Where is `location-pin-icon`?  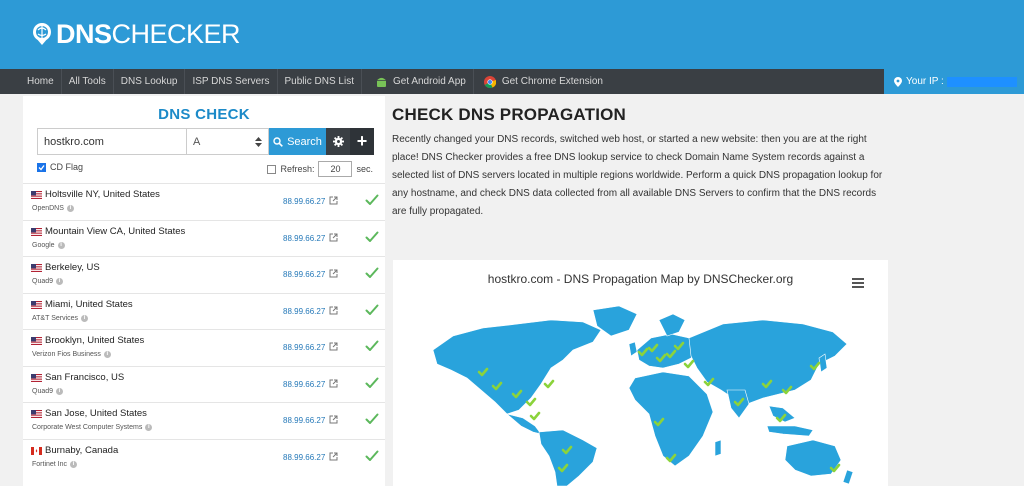
location-pin-icon is located at coordinates (42, 34).